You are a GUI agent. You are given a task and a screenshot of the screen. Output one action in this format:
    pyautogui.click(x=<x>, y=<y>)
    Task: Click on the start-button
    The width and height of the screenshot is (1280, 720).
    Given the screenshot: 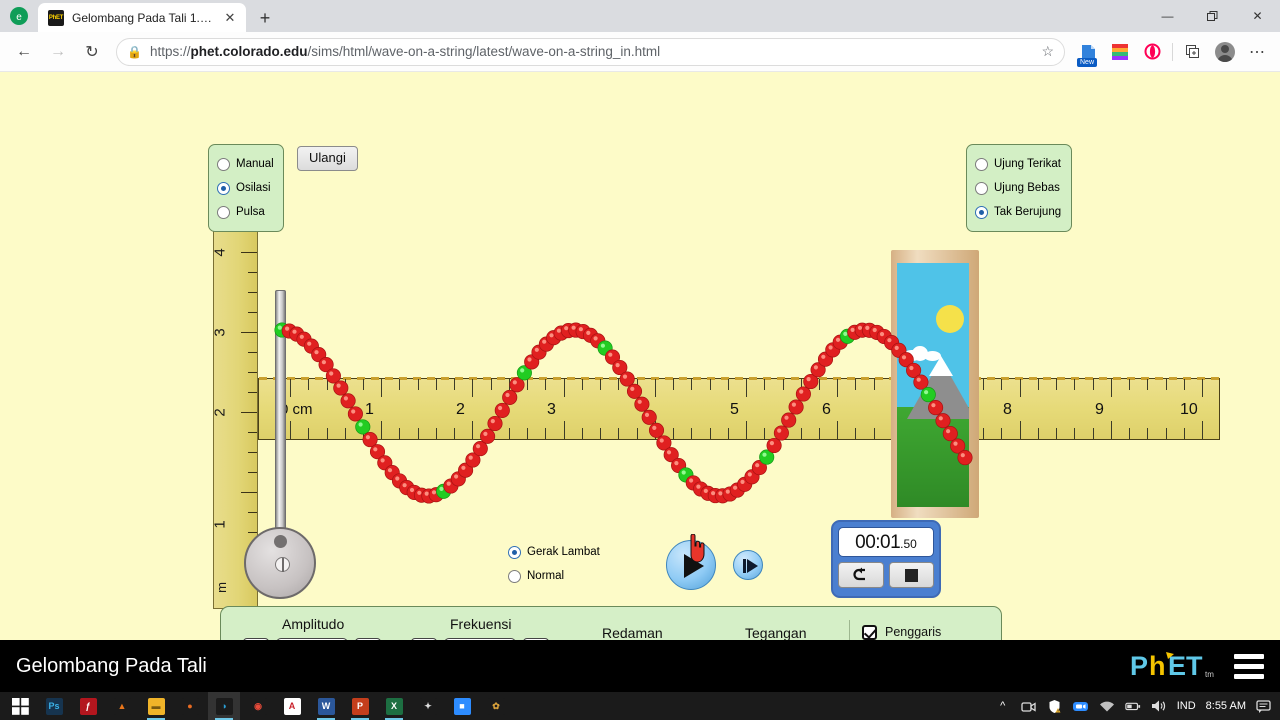 What is the action you would take?
    pyautogui.click(x=20, y=706)
    